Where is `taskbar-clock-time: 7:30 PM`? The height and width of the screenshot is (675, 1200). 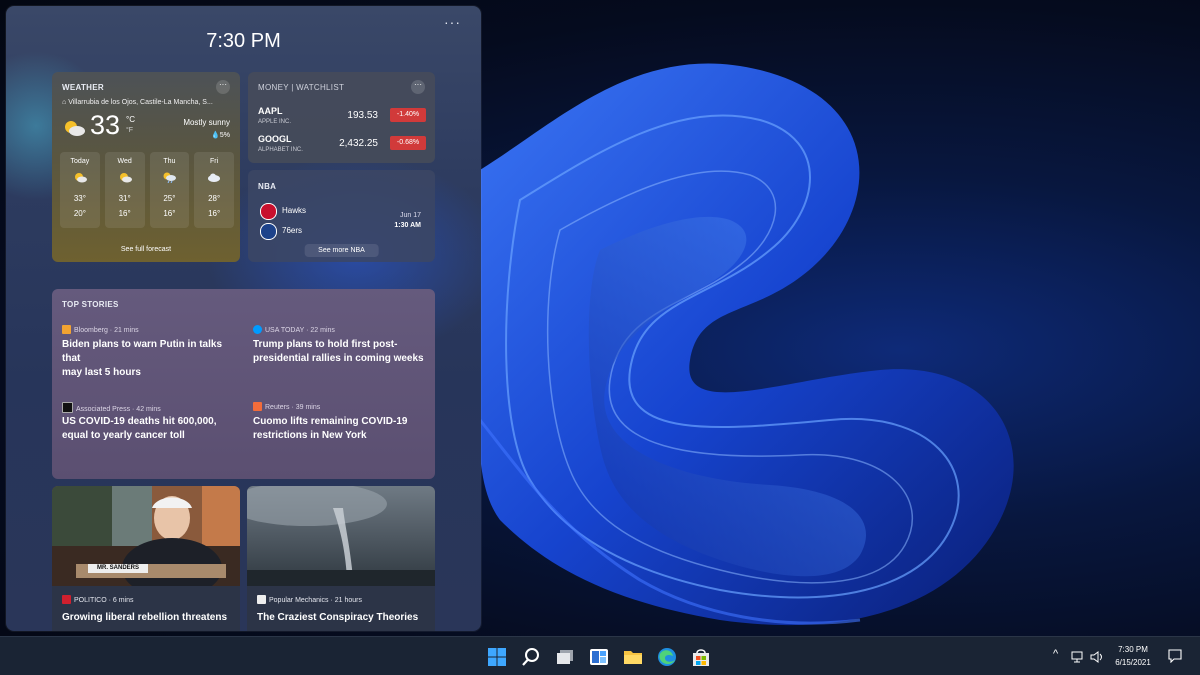
taskbar-clock-time: 7:30 PM is located at coordinates (1133, 649).